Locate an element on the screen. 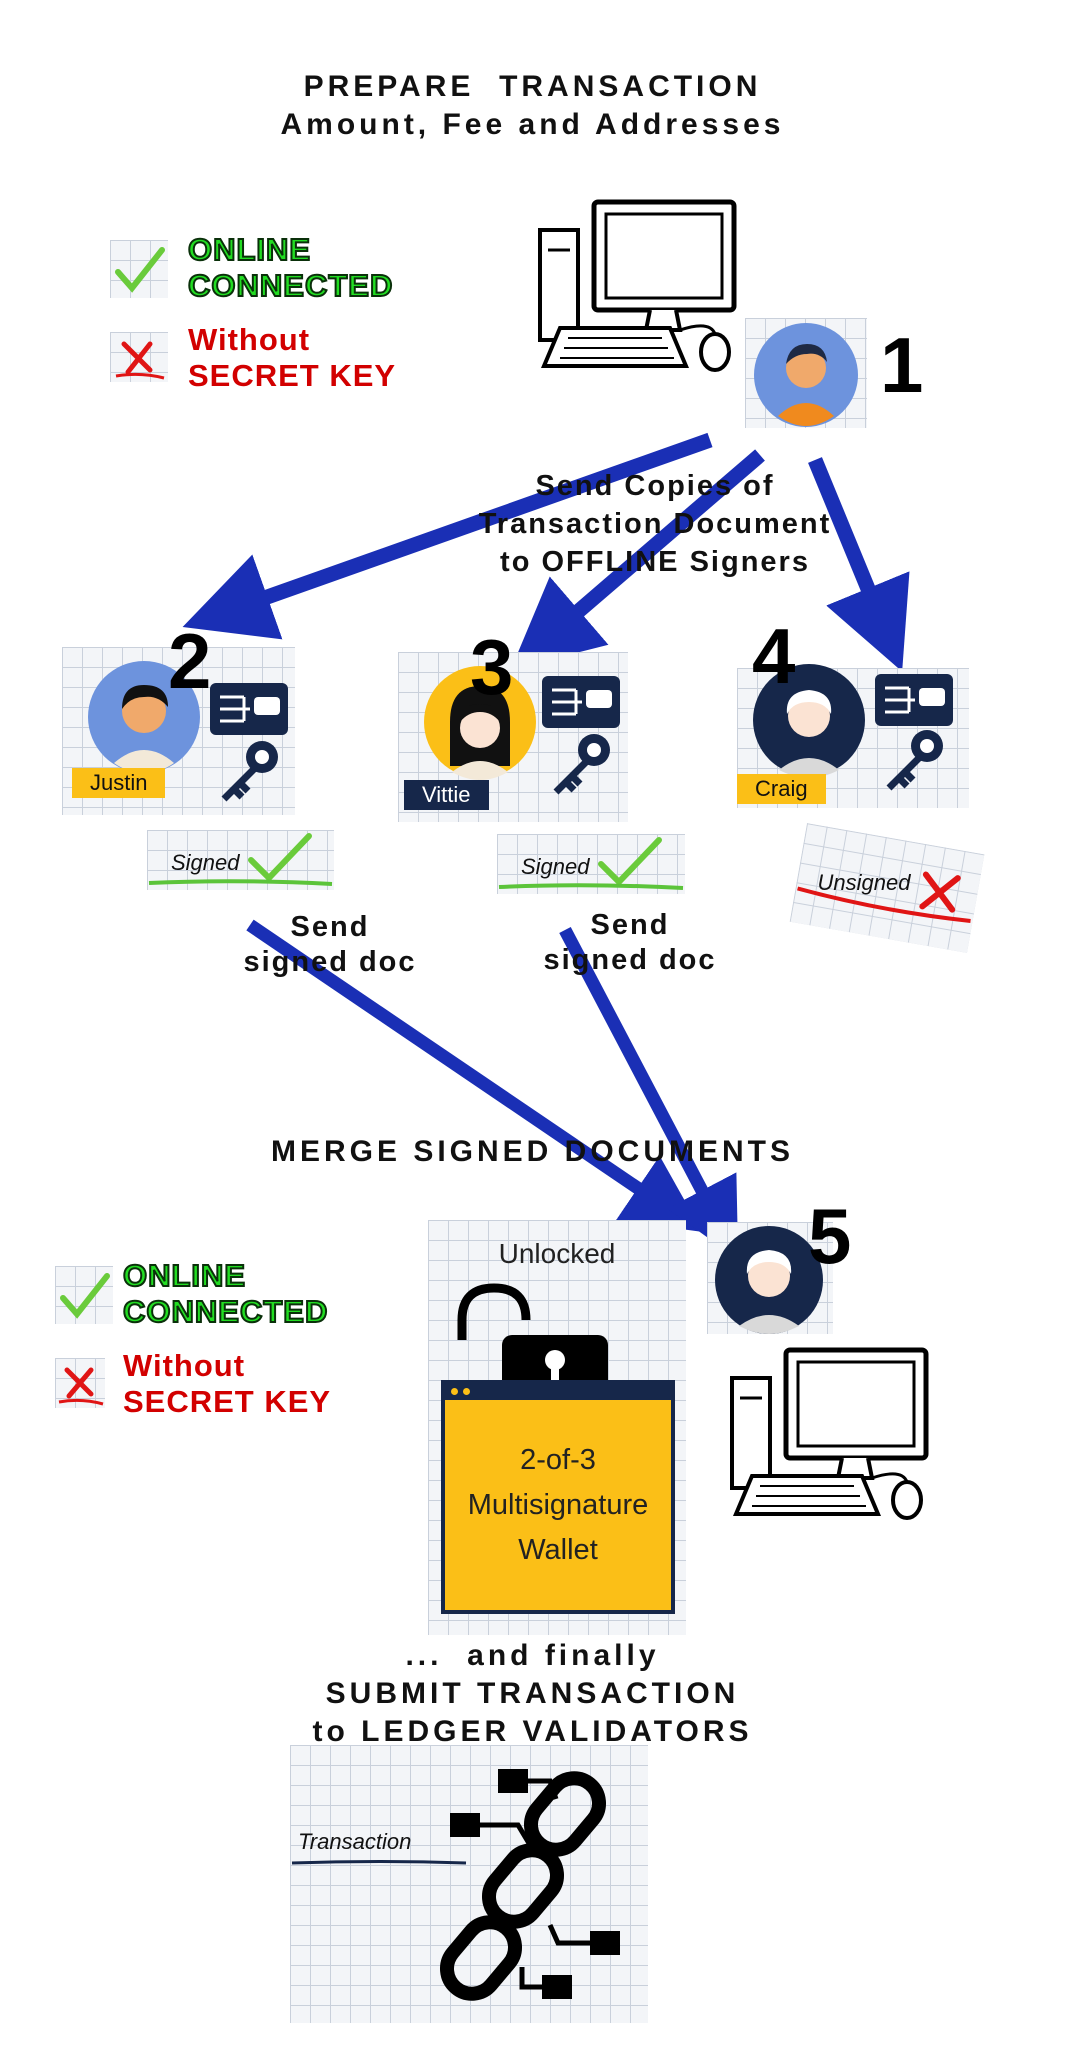 The height and width of the screenshot is (2061, 1065). send-signed-label-2: Send signed doc is located at coordinates (630, 942).